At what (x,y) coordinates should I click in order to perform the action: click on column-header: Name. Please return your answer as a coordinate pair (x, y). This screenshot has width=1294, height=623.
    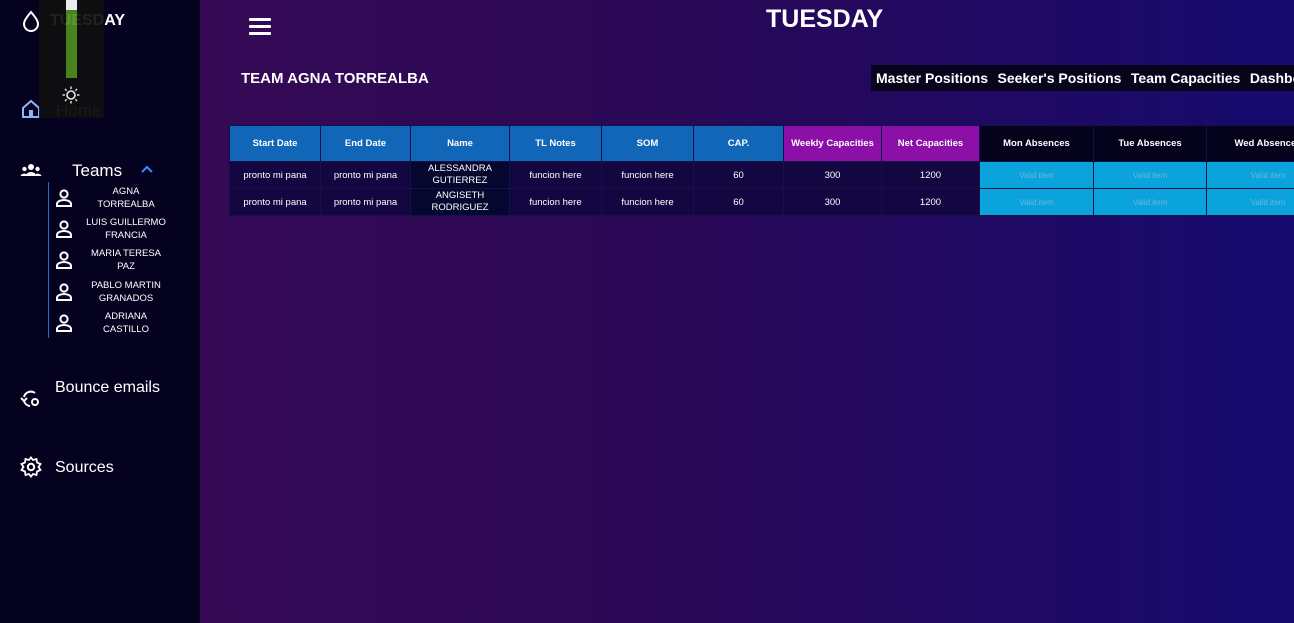
    Looking at the image, I should click on (460, 143).